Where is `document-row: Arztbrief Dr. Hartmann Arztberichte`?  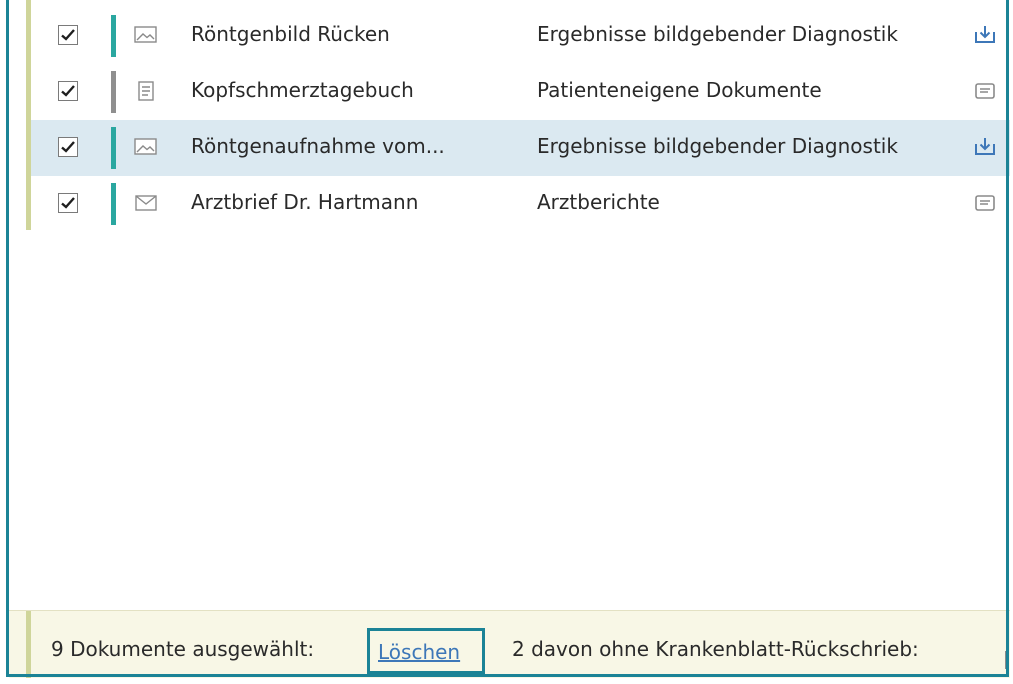 document-row: Arztbrief Dr. Hartmann Arztberichte is located at coordinates (520, 204).